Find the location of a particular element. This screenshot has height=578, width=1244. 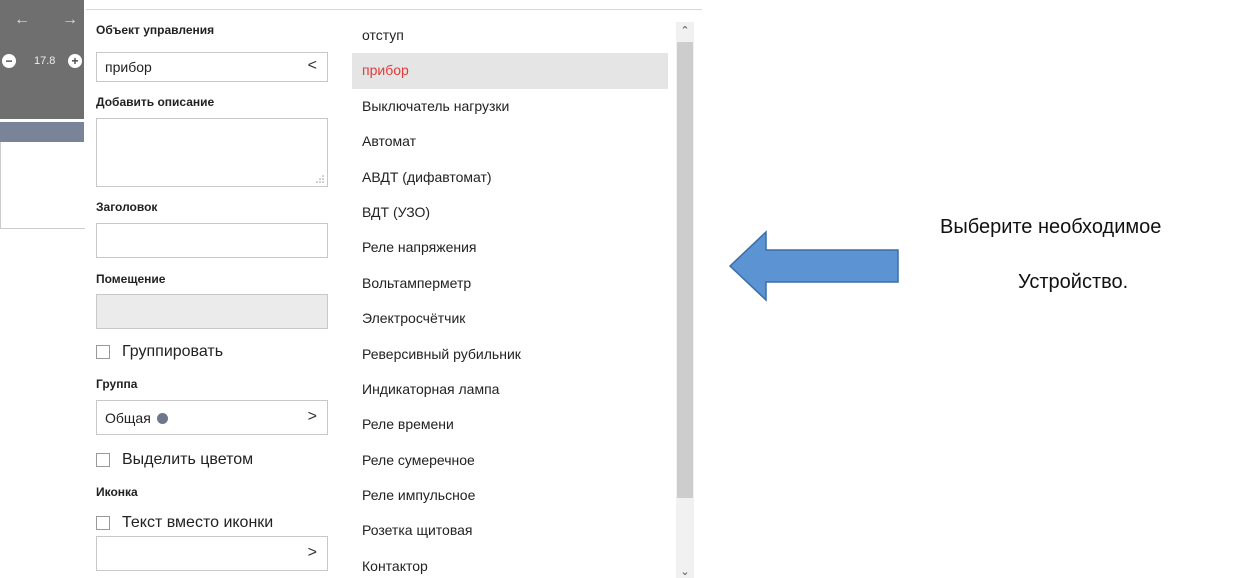

device-list-item: Реле сумеречное is located at coordinates (510, 460).